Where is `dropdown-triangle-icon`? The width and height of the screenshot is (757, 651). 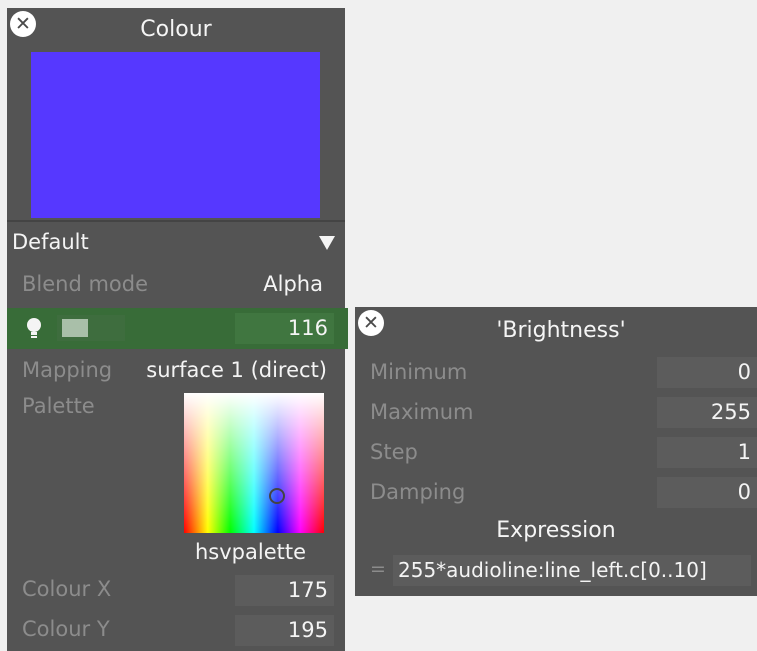 dropdown-triangle-icon is located at coordinates (327, 243).